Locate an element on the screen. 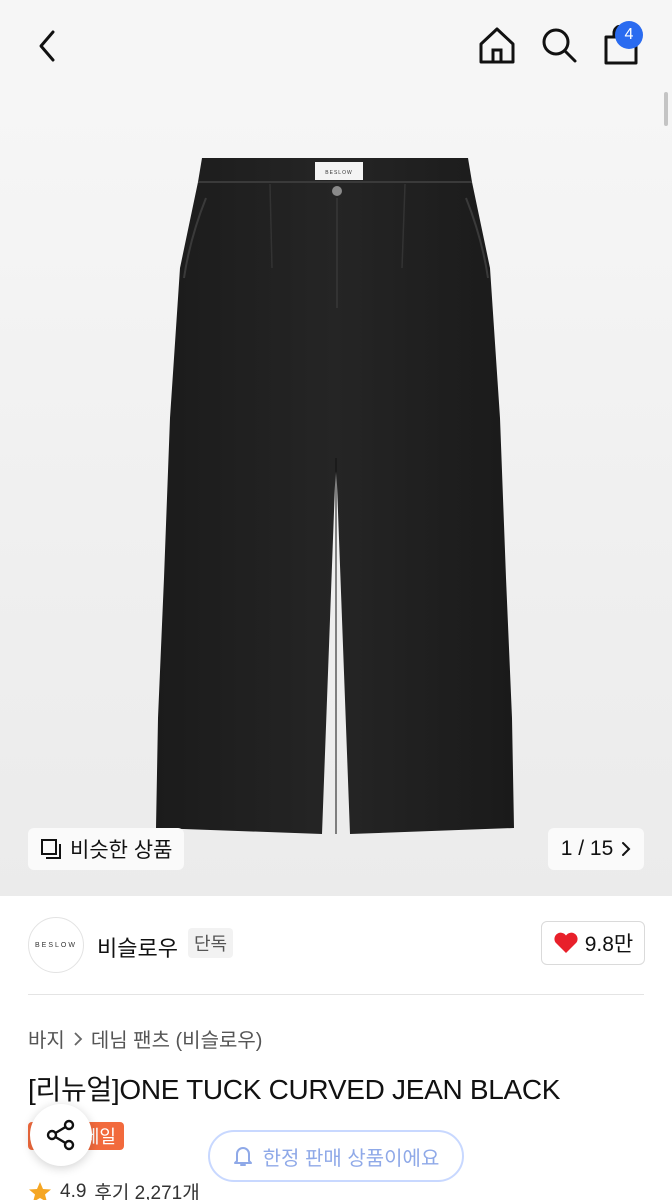  breadcrumb-category: 바지 is located at coordinates (46, 1038).